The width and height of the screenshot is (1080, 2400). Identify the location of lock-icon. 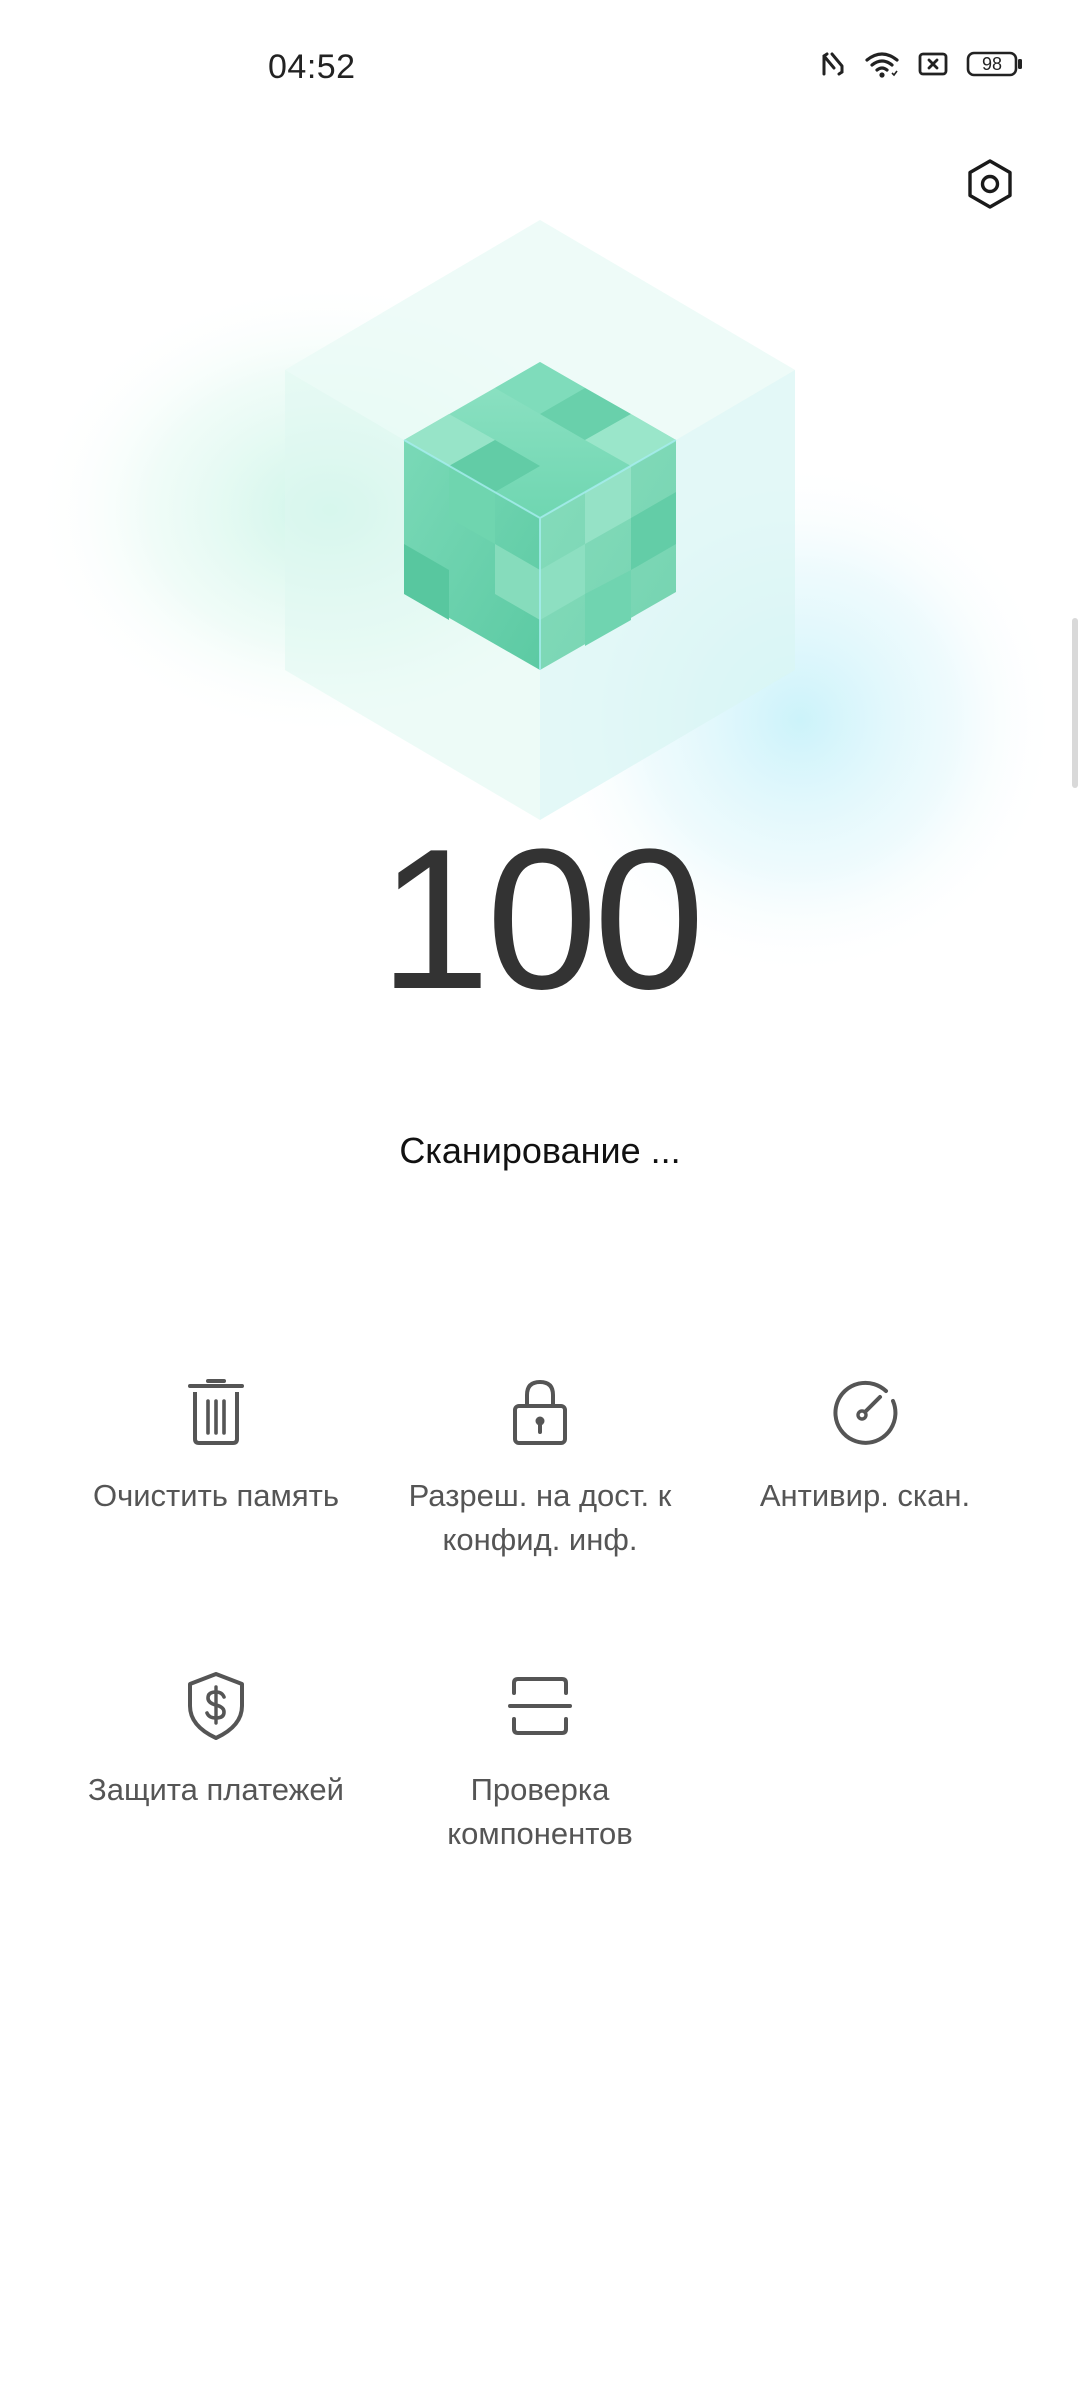
(540, 1412).